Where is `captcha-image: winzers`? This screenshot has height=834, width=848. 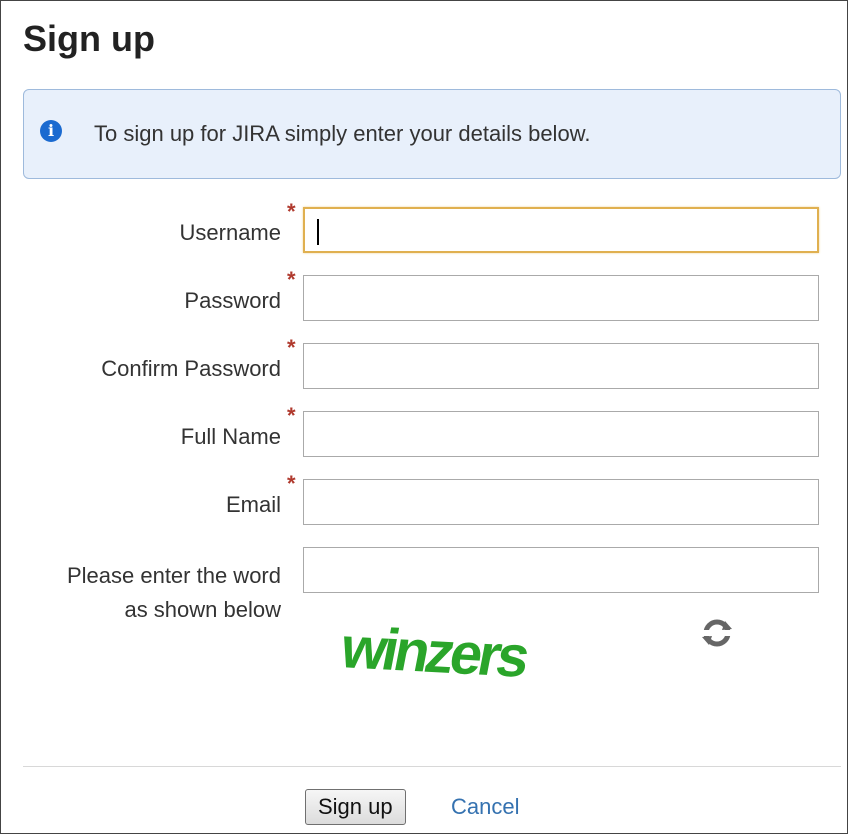
captcha-image: winzers is located at coordinates (437, 652).